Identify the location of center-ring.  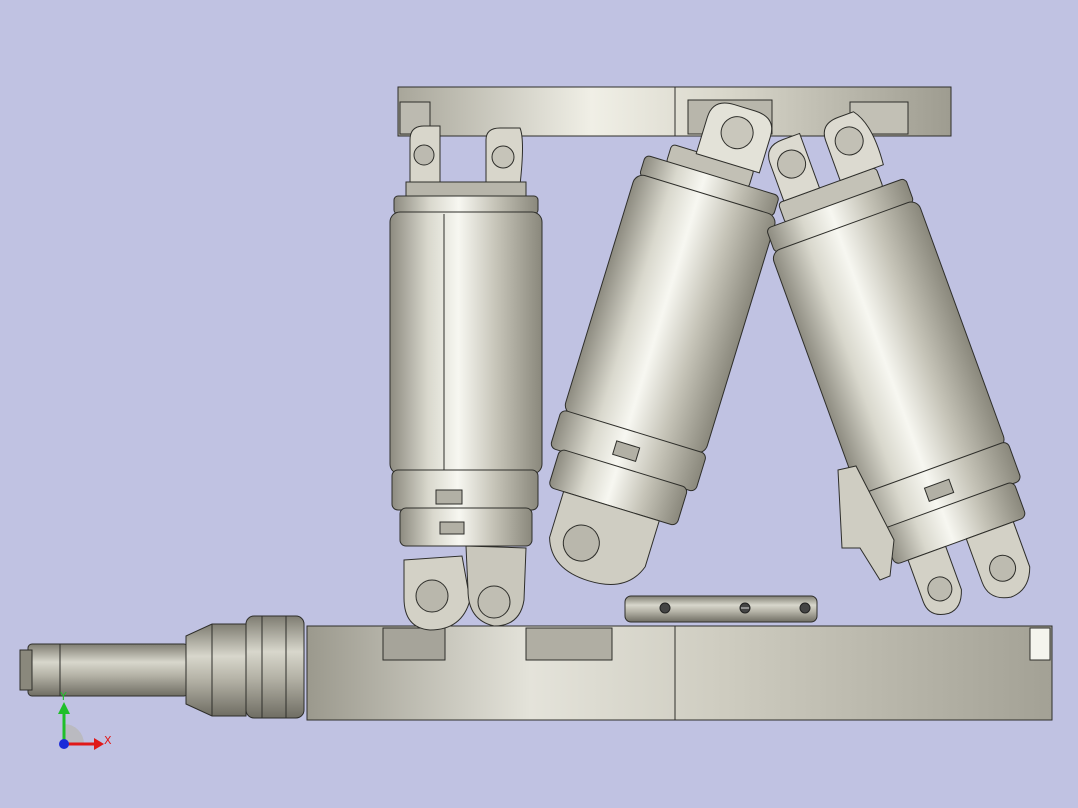
(721, 609).